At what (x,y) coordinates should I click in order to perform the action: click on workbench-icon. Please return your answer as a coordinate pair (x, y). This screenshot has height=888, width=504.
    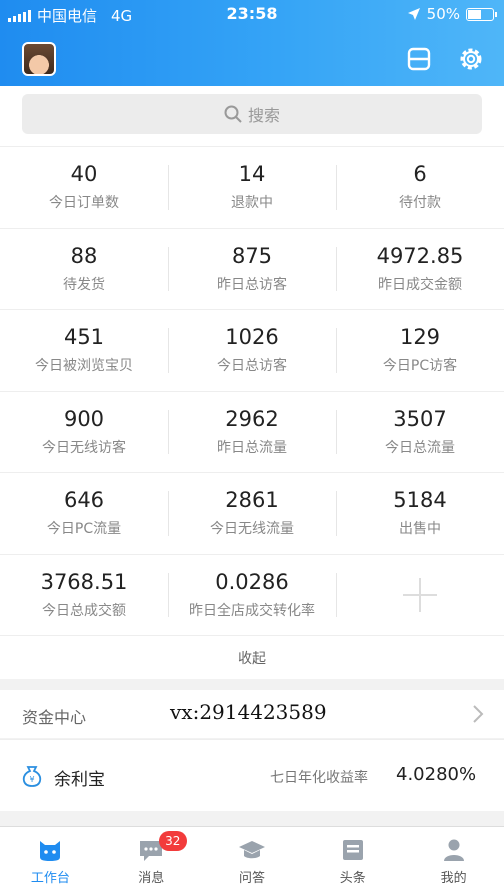
    Looking at the image, I should click on (50, 851).